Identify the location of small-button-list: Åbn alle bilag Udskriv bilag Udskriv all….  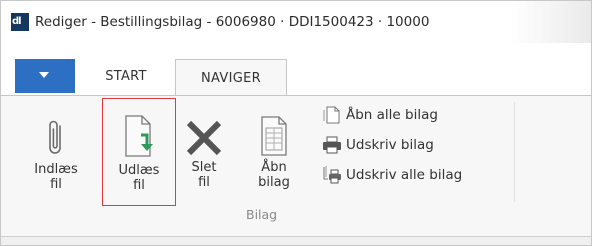
(391, 145).